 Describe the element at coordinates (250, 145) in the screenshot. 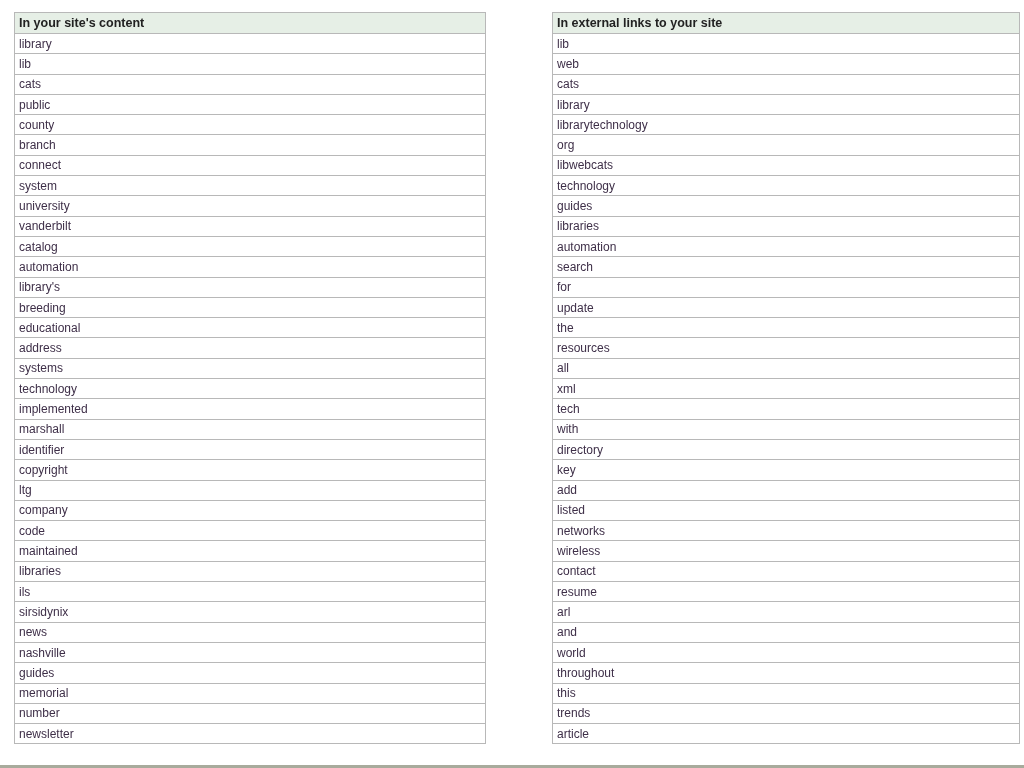

I see `keyword-cell: branch` at that location.